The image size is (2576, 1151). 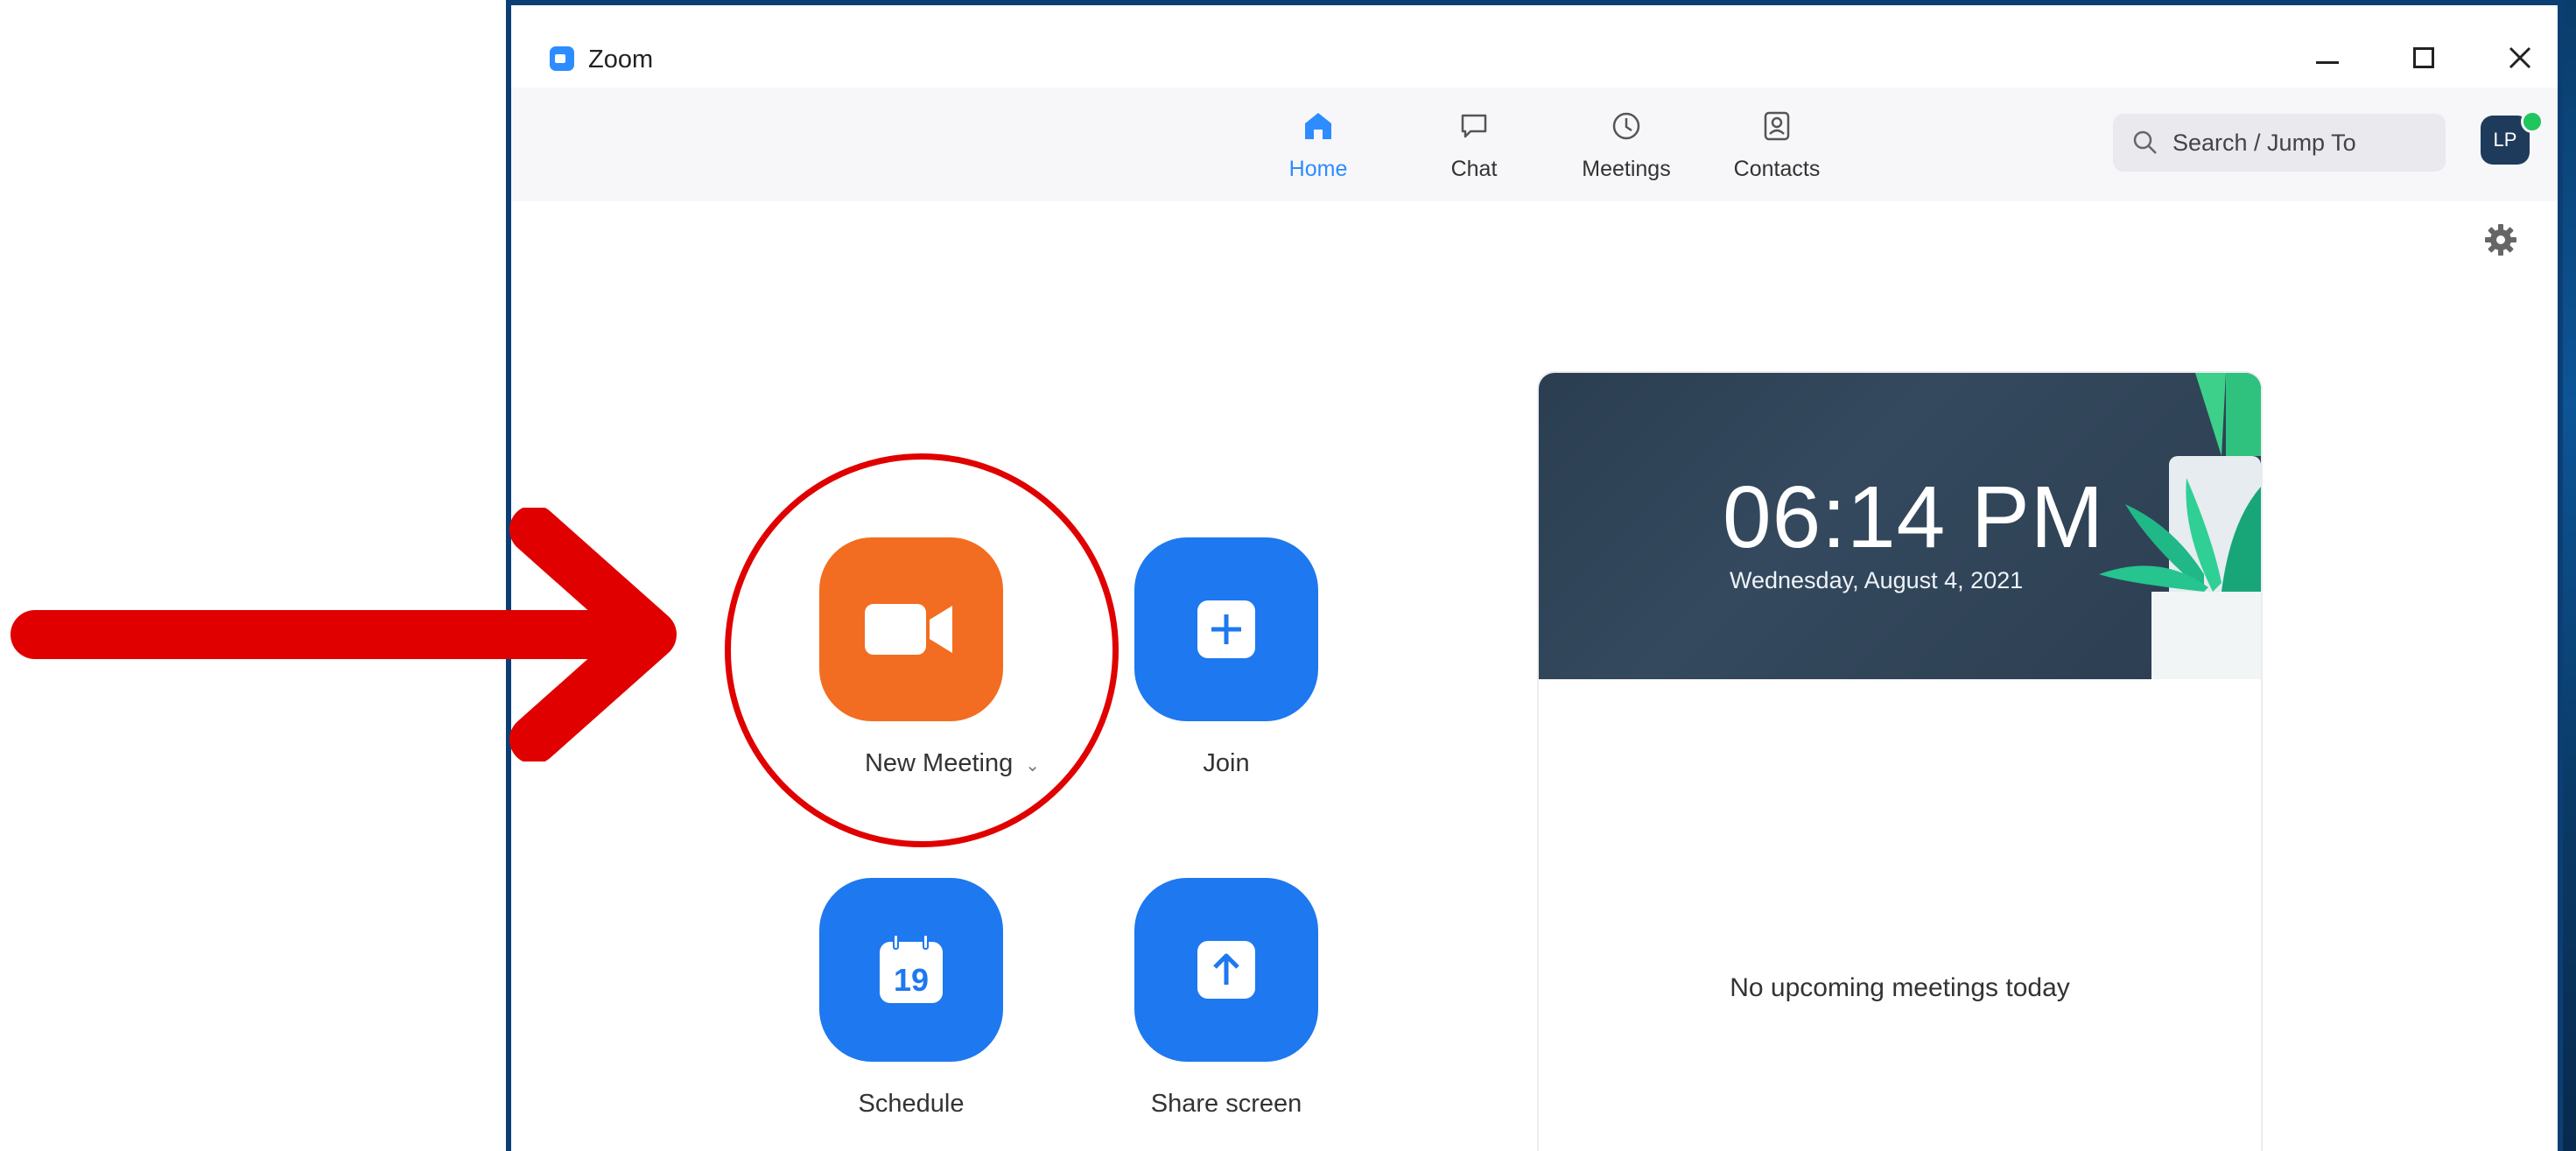 I want to click on join-button, so click(x=1226, y=629).